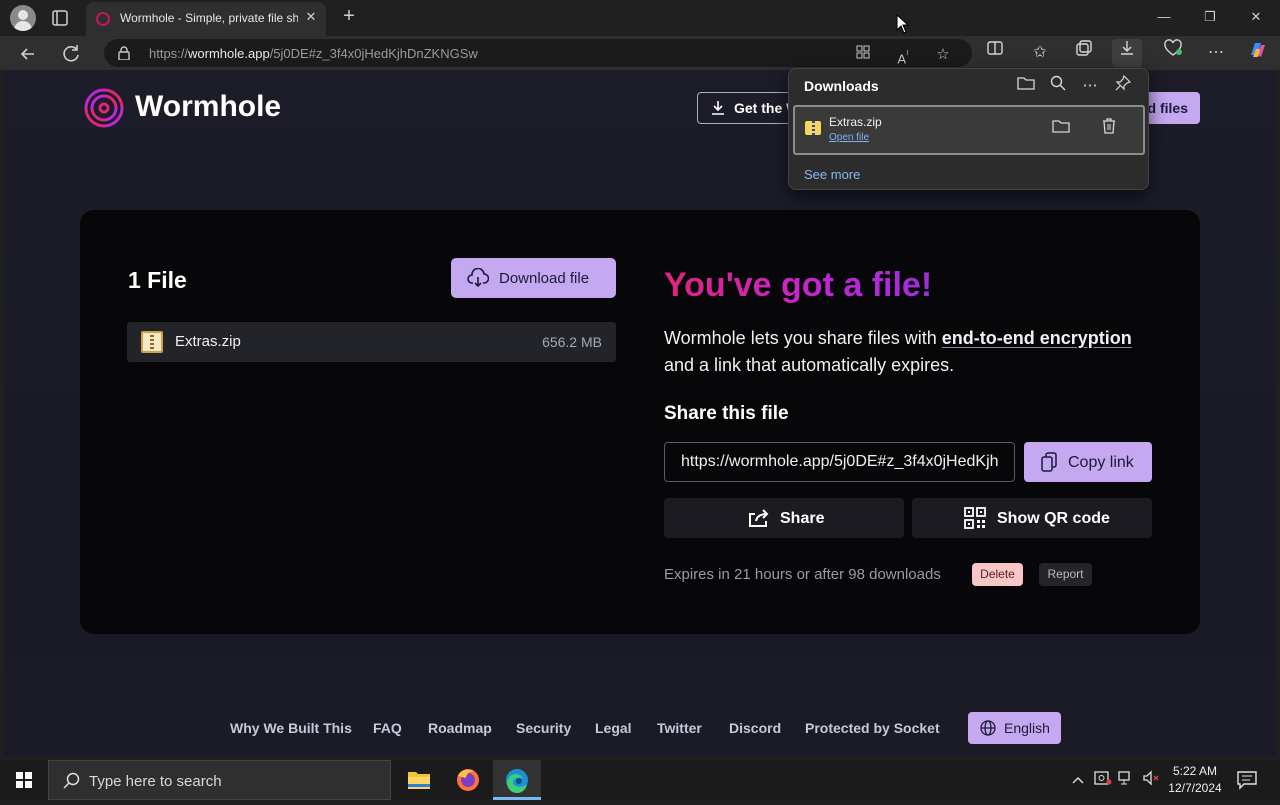  I want to click on tab-close-icon: ✕, so click(311, 17).